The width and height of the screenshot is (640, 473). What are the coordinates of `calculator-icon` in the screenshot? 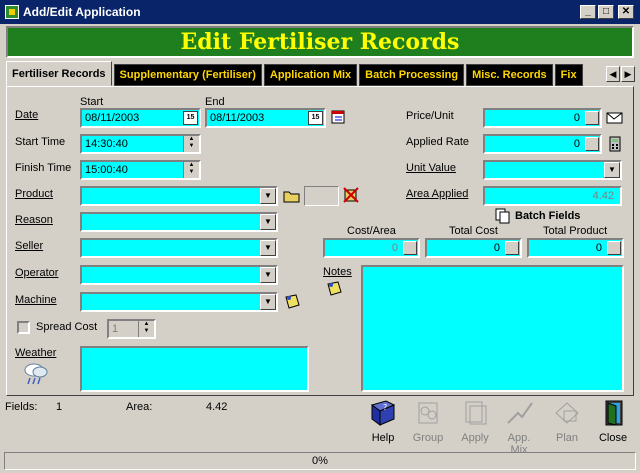 It's located at (615, 144).